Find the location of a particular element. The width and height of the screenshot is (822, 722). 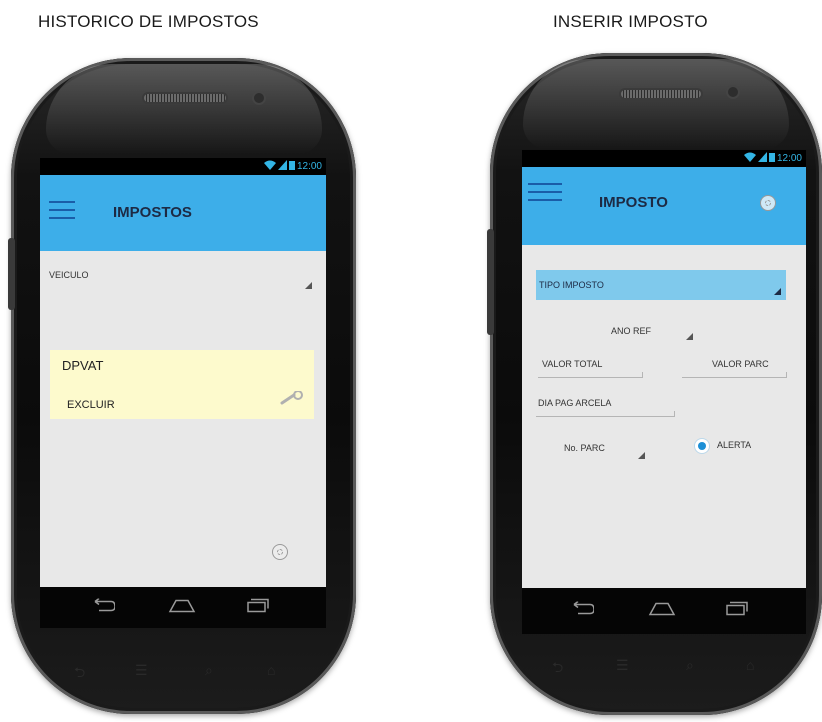

page-title: IMPOSTOS is located at coordinates (152, 212).